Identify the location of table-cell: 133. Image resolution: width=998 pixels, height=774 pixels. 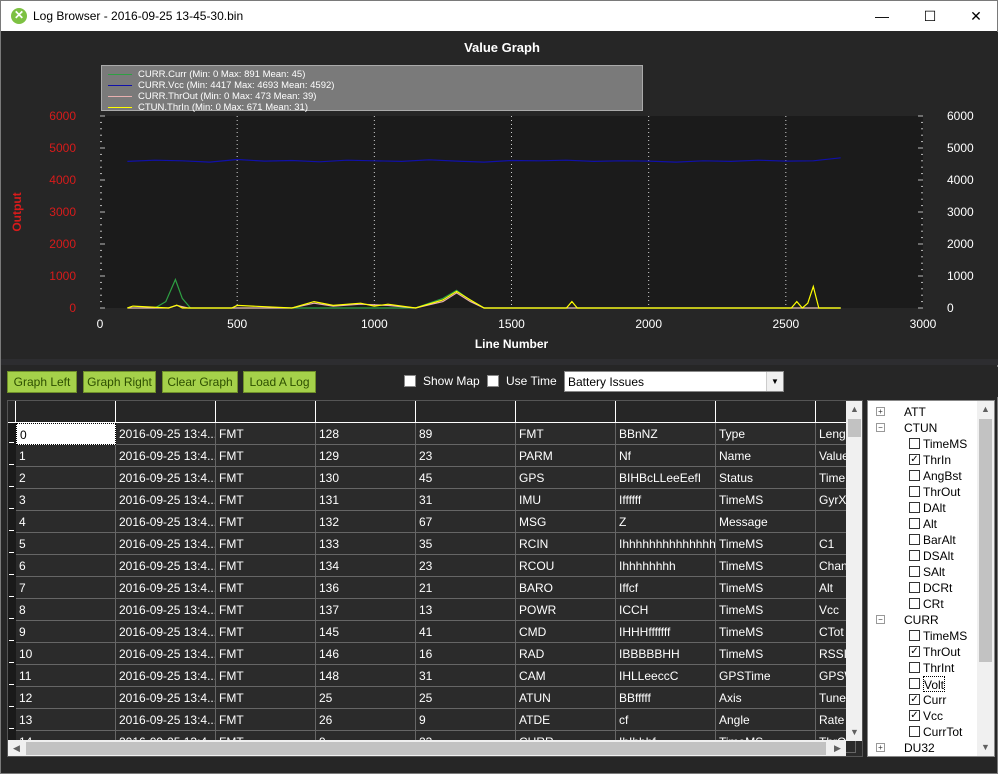
(366, 544).